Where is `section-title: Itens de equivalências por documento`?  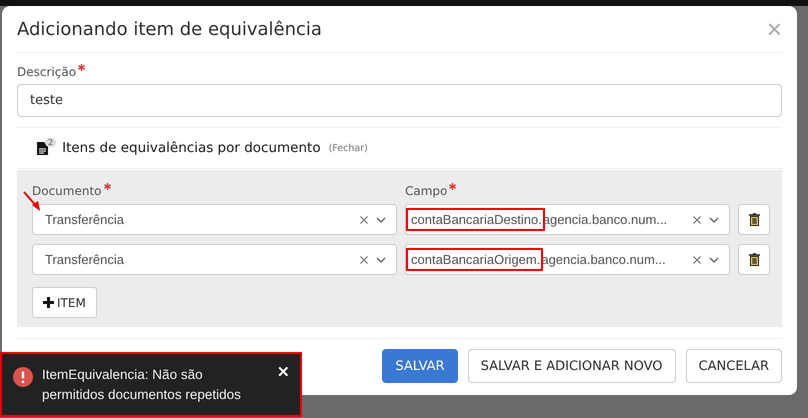 section-title: Itens de equivalências por documento is located at coordinates (191, 148).